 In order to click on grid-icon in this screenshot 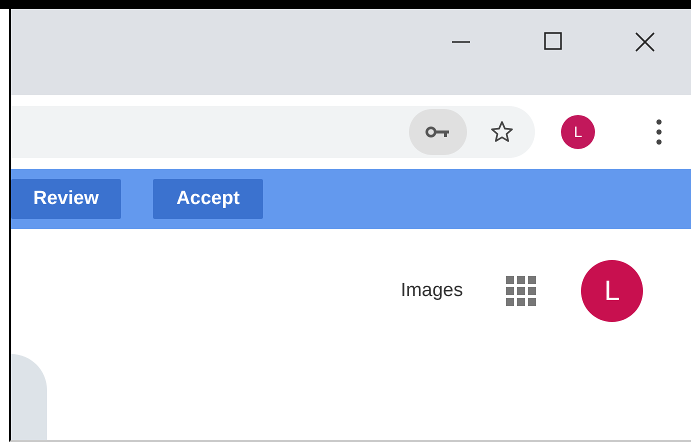, I will do `click(521, 291)`.